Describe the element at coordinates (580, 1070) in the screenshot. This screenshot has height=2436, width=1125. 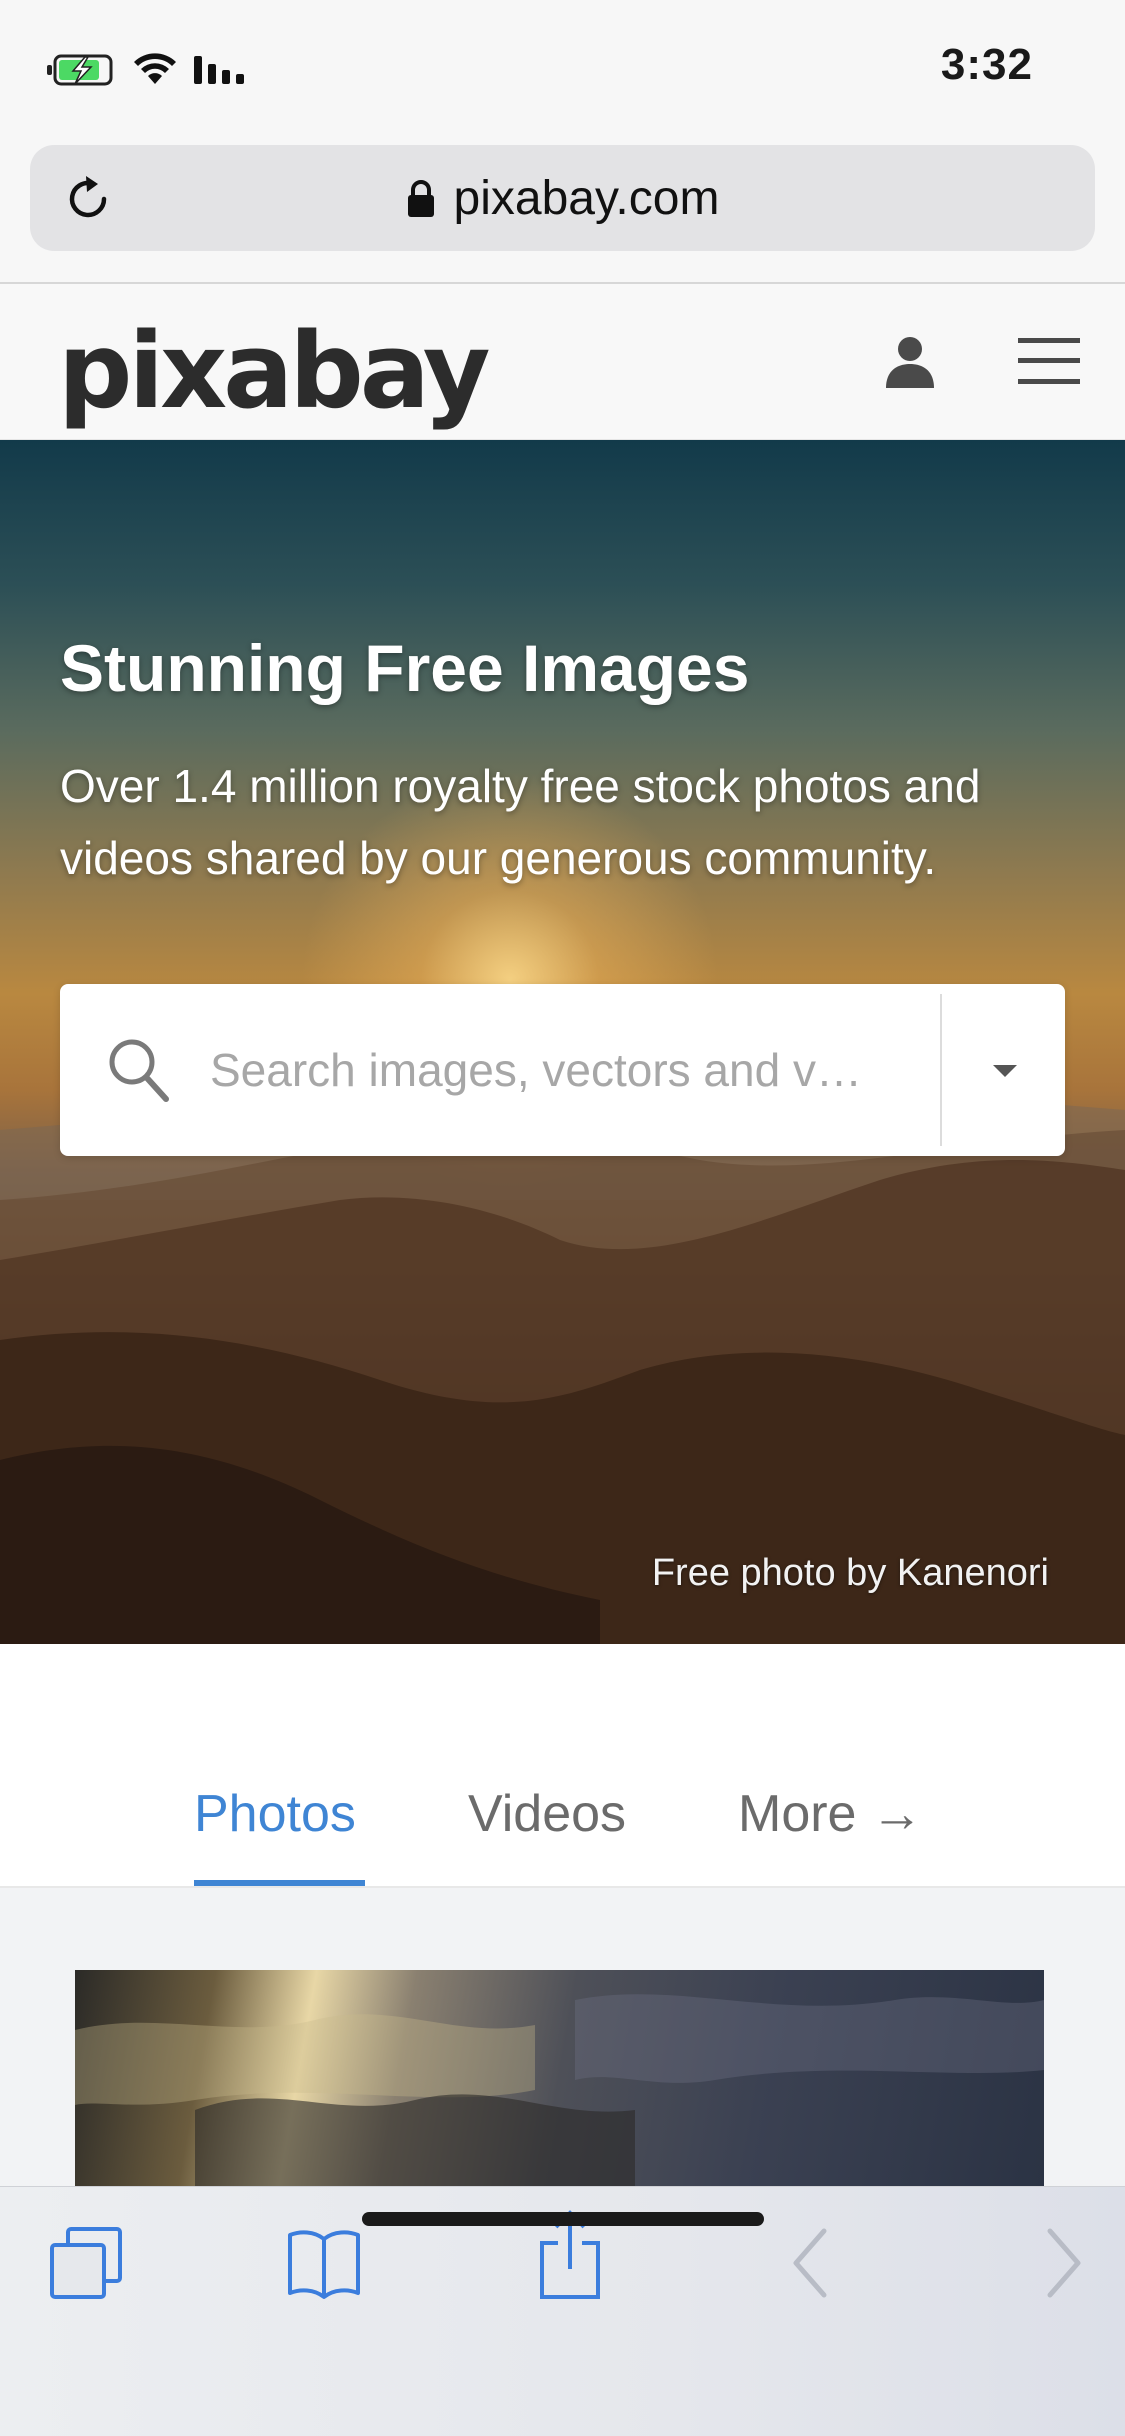
I see `search-input` at that location.